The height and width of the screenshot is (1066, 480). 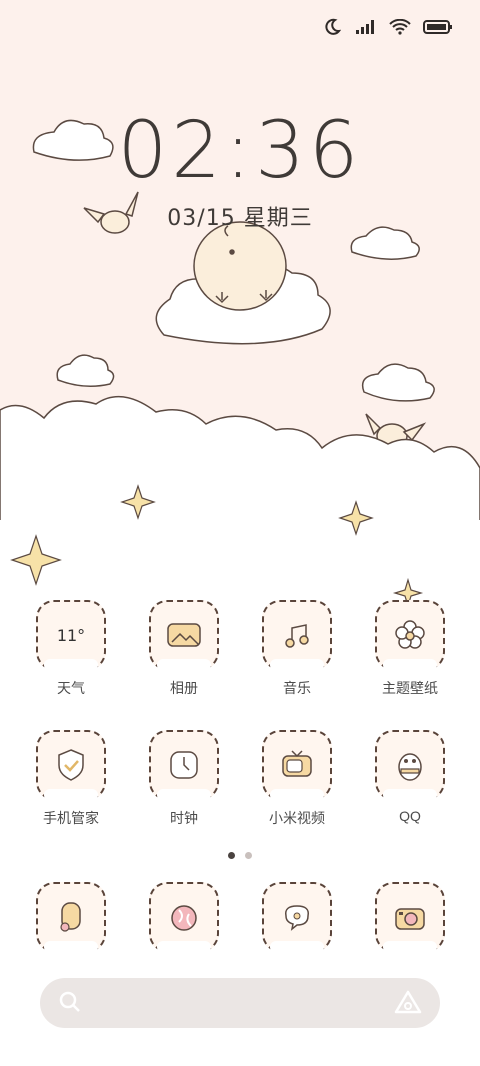 I want to click on app-gallery: 相册, so click(x=184, y=649).